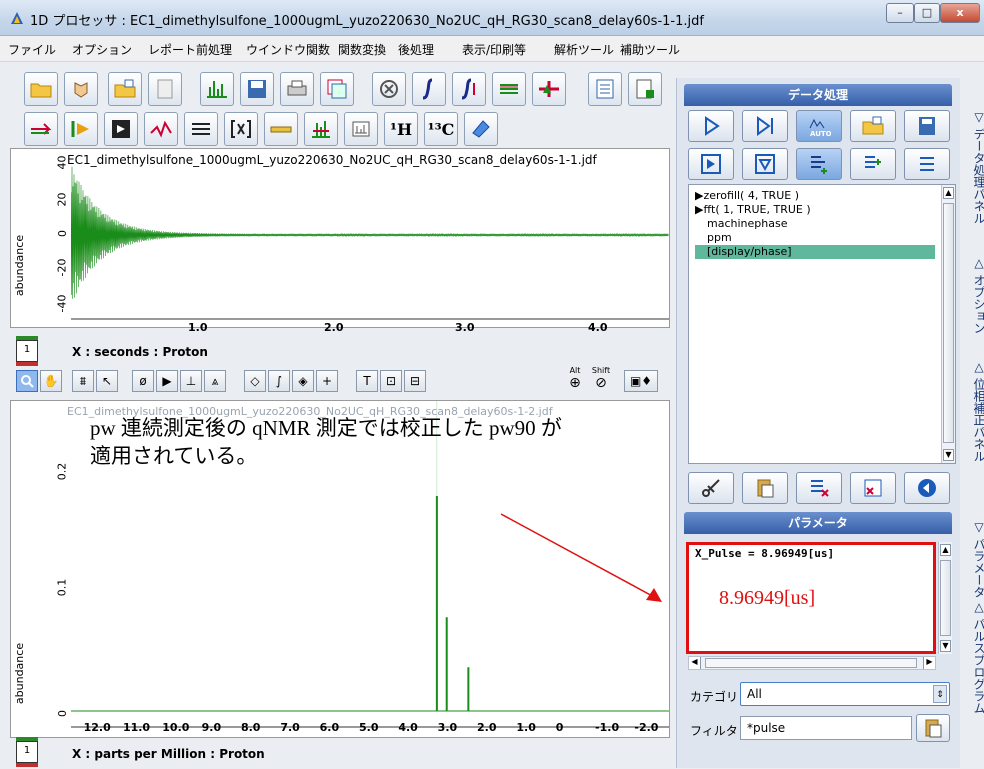 The width and height of the screenshot is (984, 769). Describe the element at coordinates (645, 89) in the screenshot. I see `notes-button` at that location.